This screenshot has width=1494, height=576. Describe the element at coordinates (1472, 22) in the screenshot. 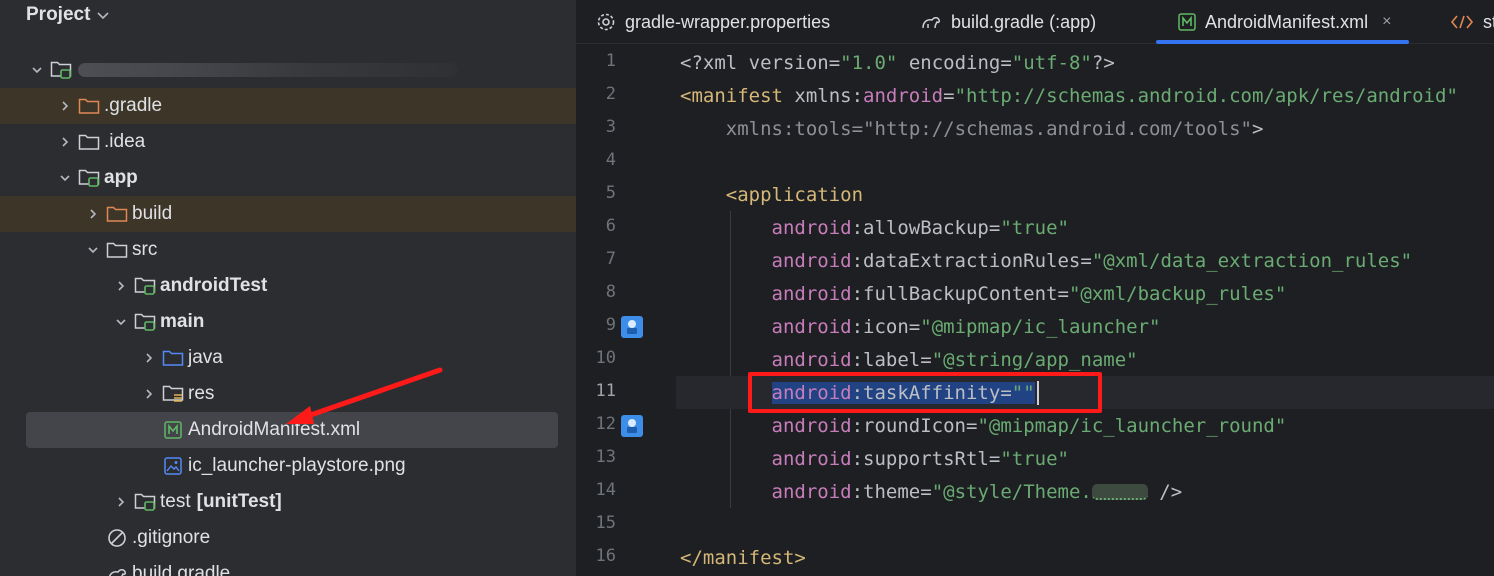

I see `tab-st: st` at that location.